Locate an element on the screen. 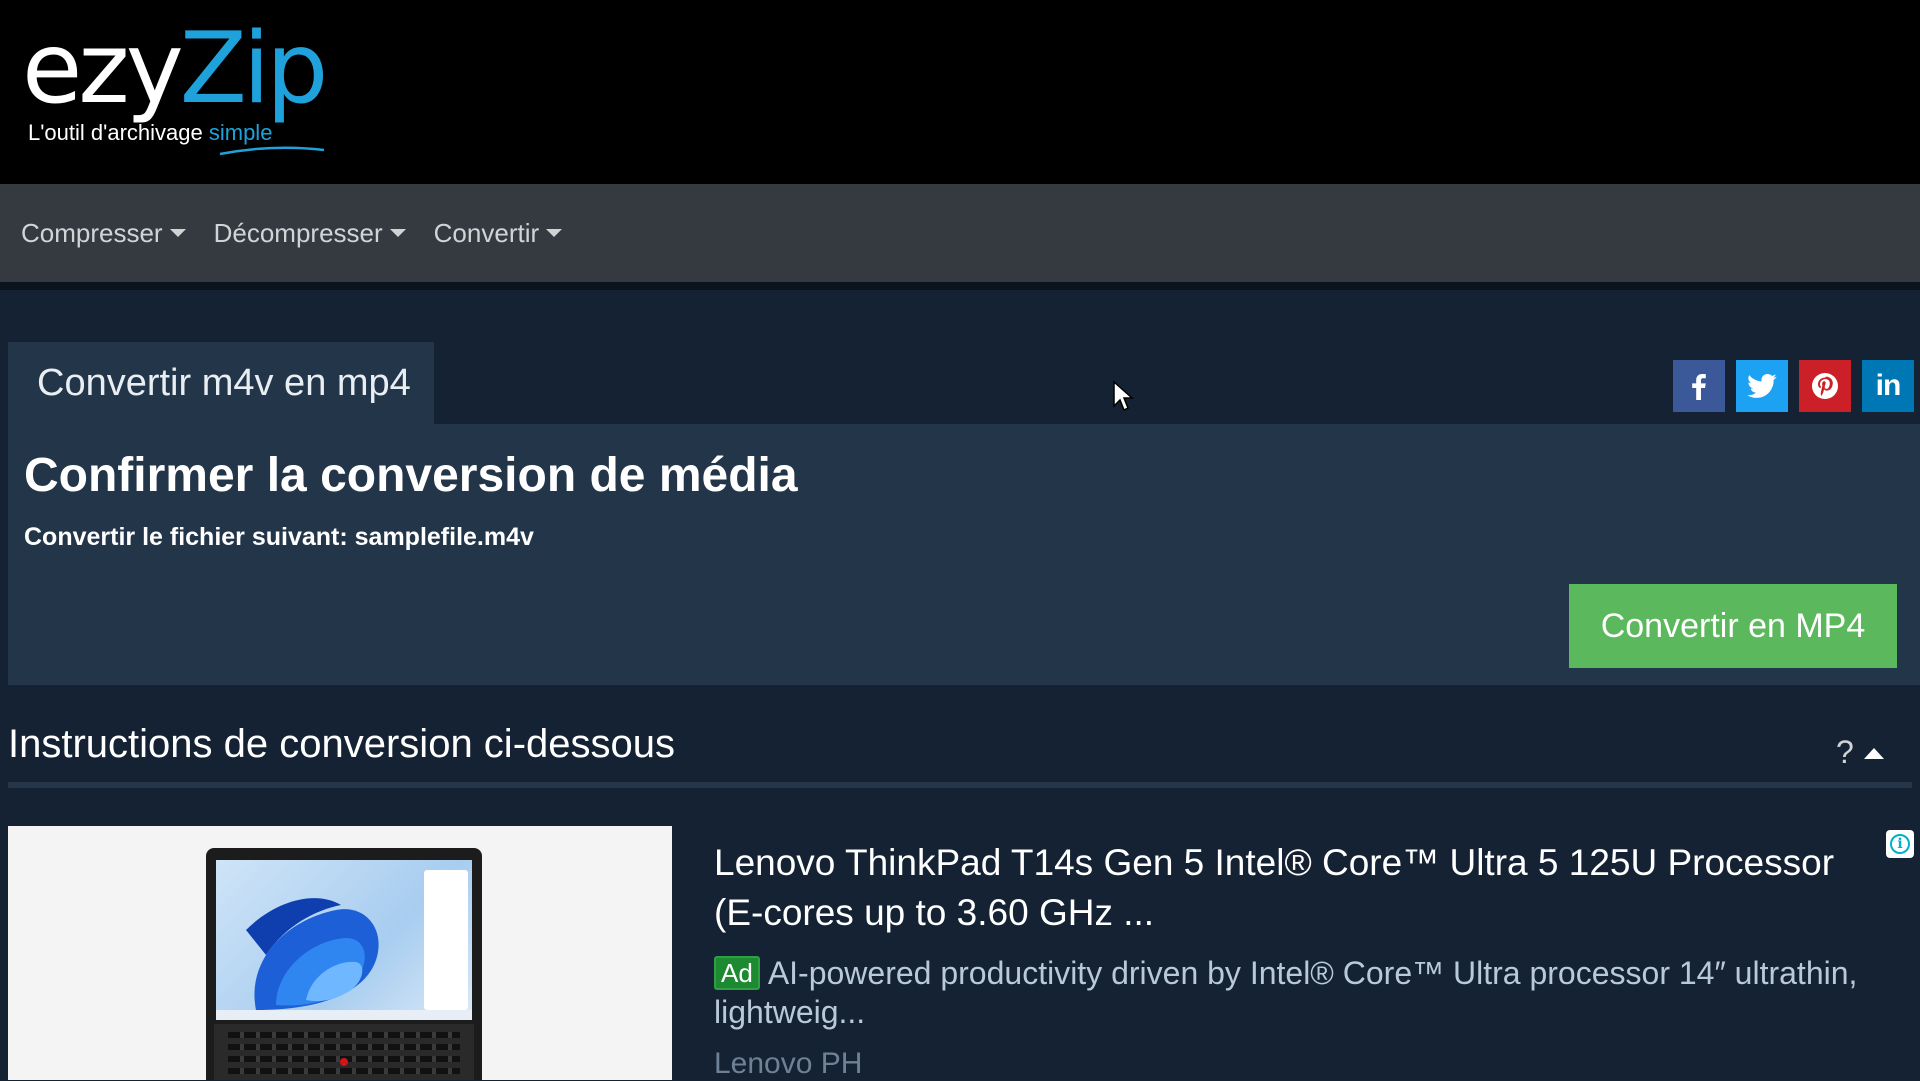  ad-badge: Ad is located at coordinates (737, 973).